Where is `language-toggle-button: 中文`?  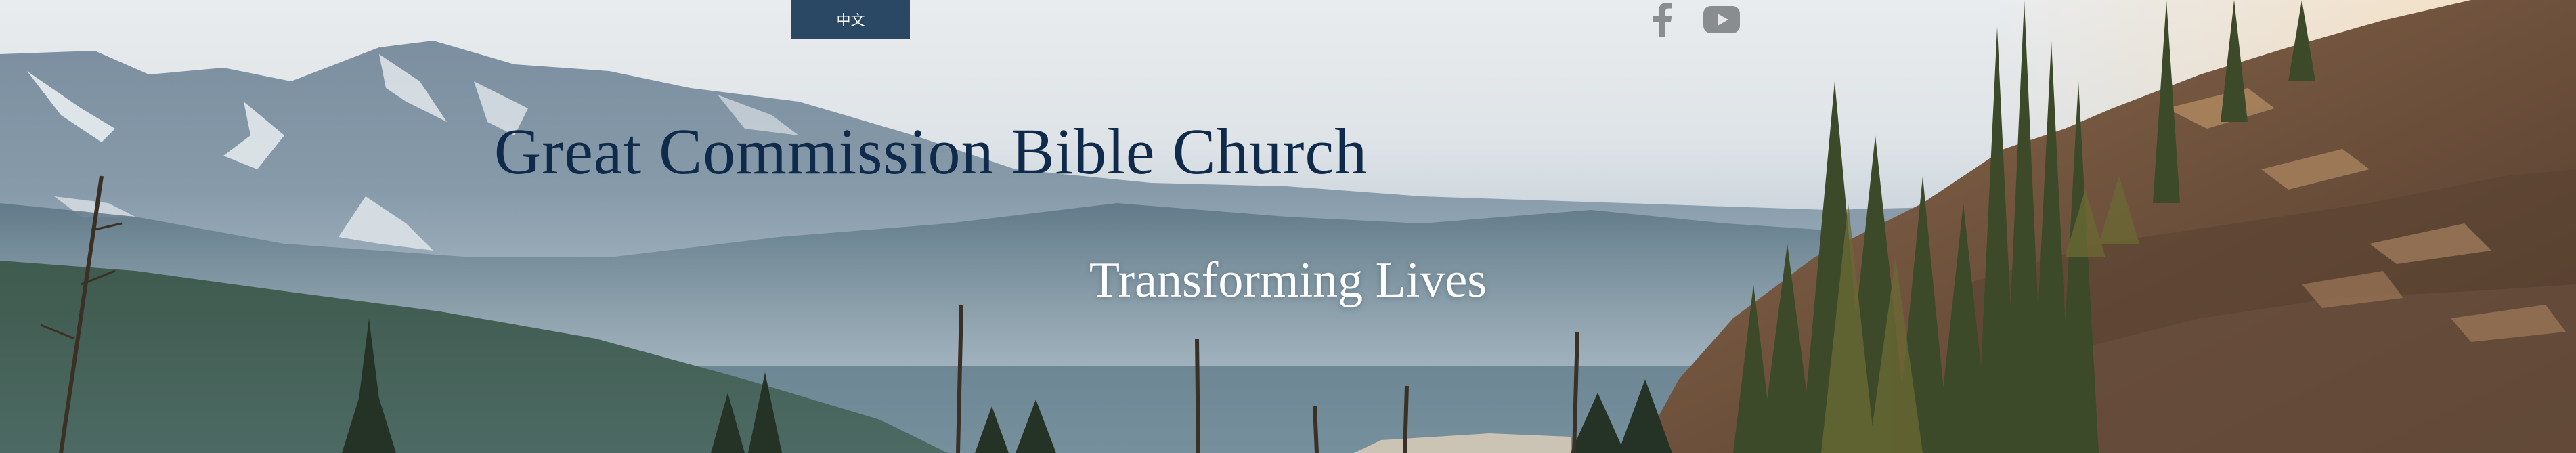 language-toggle-button: 中文 is located at coordinates (850, 19).